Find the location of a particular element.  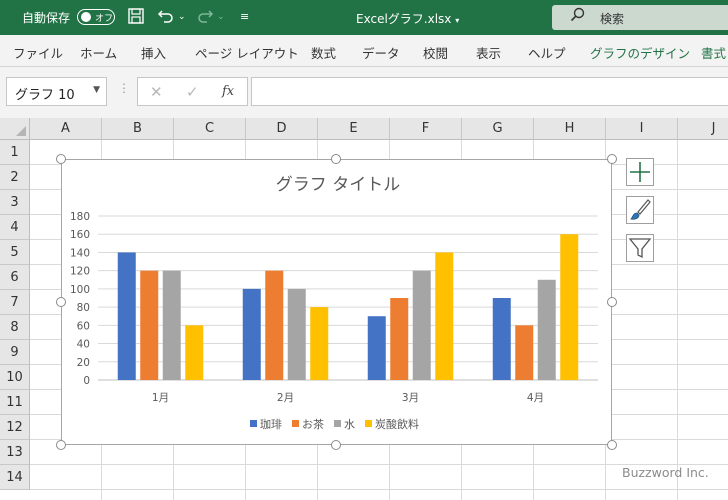

row-header-8: 8 is located at coordinates (15, 327).